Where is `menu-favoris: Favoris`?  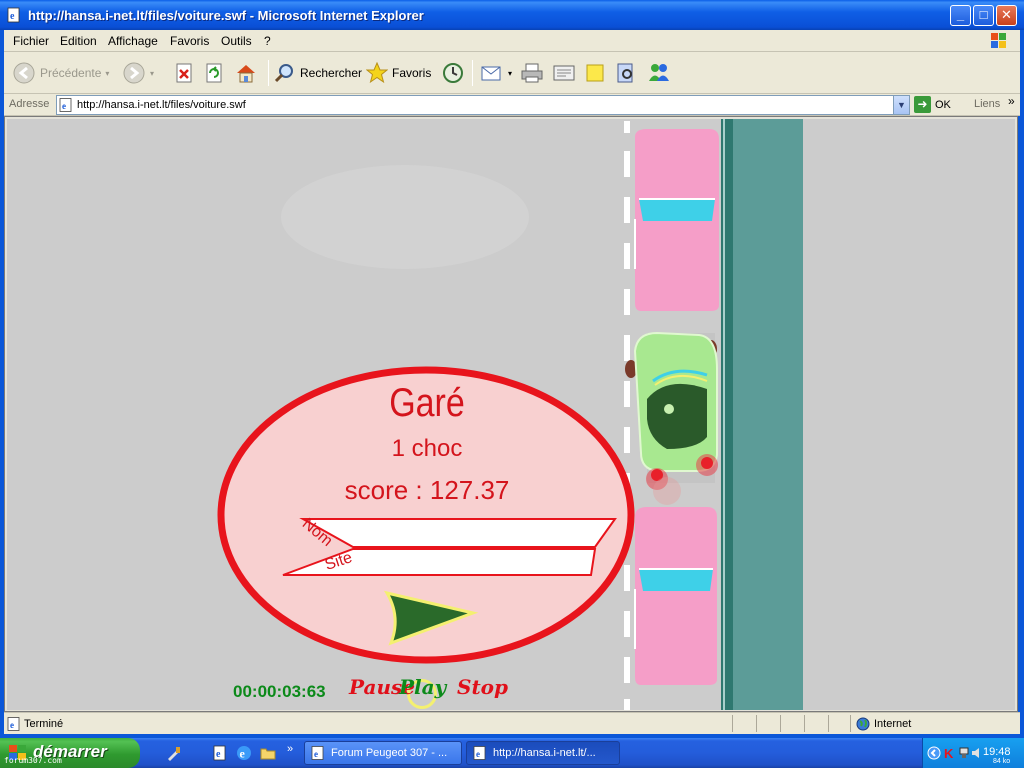 menu-favoris: Favoris is located at coordinates (189, 41).